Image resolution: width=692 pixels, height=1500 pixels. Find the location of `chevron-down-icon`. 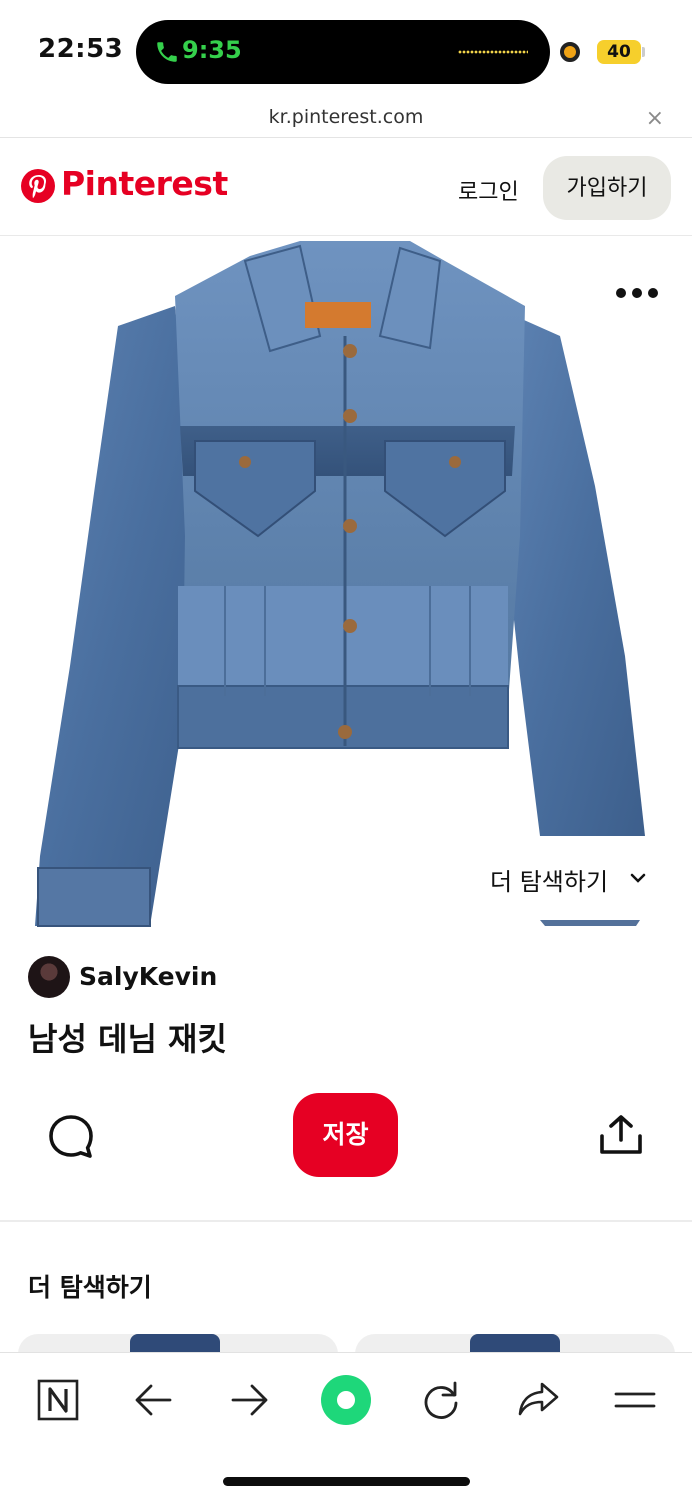

chevron-down-icon is located at coordinates (638, 878).